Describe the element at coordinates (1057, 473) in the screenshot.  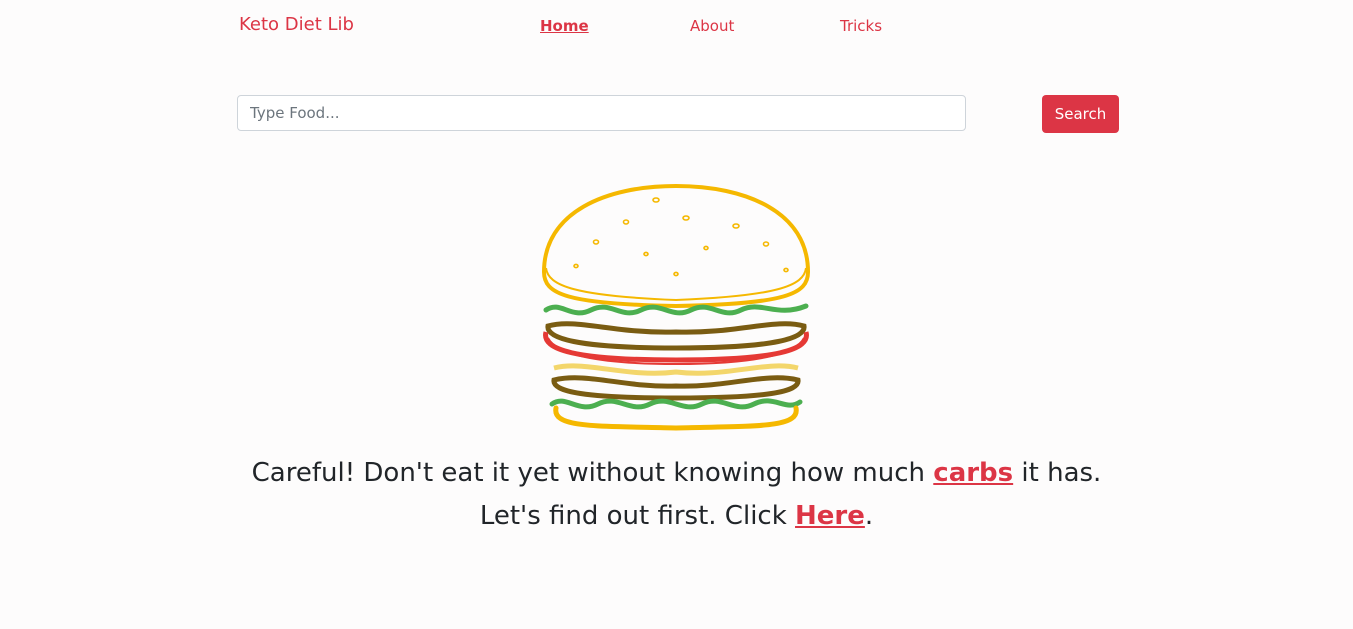
I see `tagline-line1-suffix: it has.` at that location.